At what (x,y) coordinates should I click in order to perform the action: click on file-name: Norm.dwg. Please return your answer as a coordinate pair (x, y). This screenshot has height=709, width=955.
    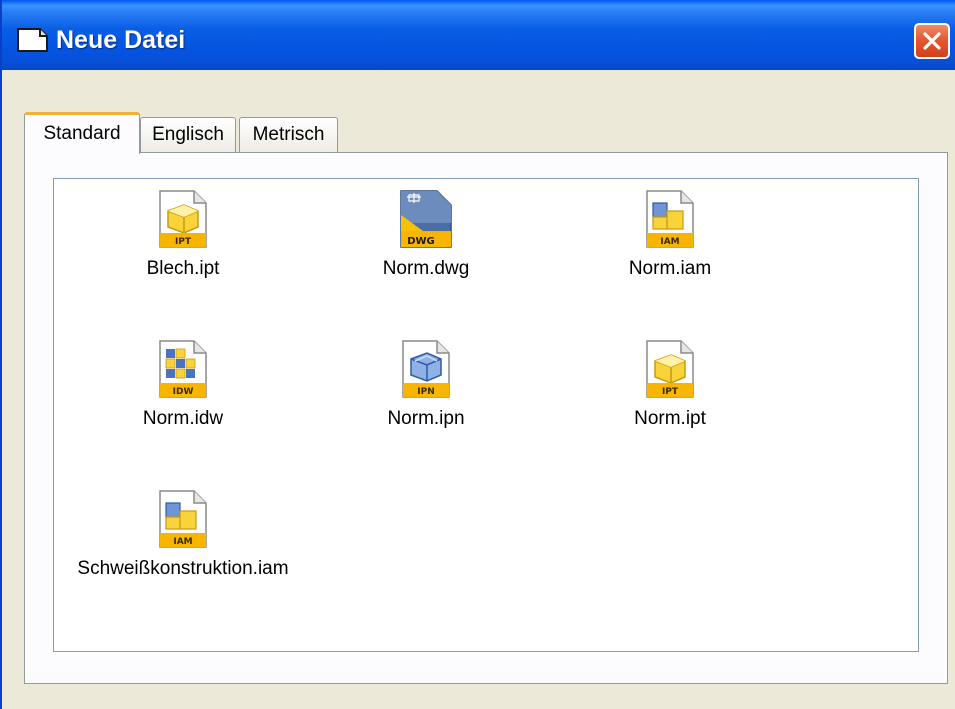
    Looking at the image, I should click on (426, 268).